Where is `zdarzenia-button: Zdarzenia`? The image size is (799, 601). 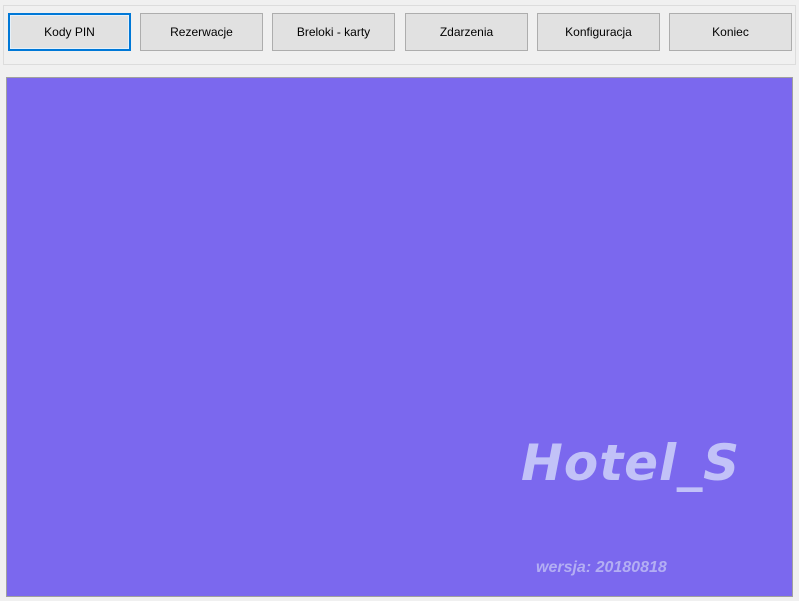
zdarzenia-button: Zdarzenia is located at coordinates (466, 32).